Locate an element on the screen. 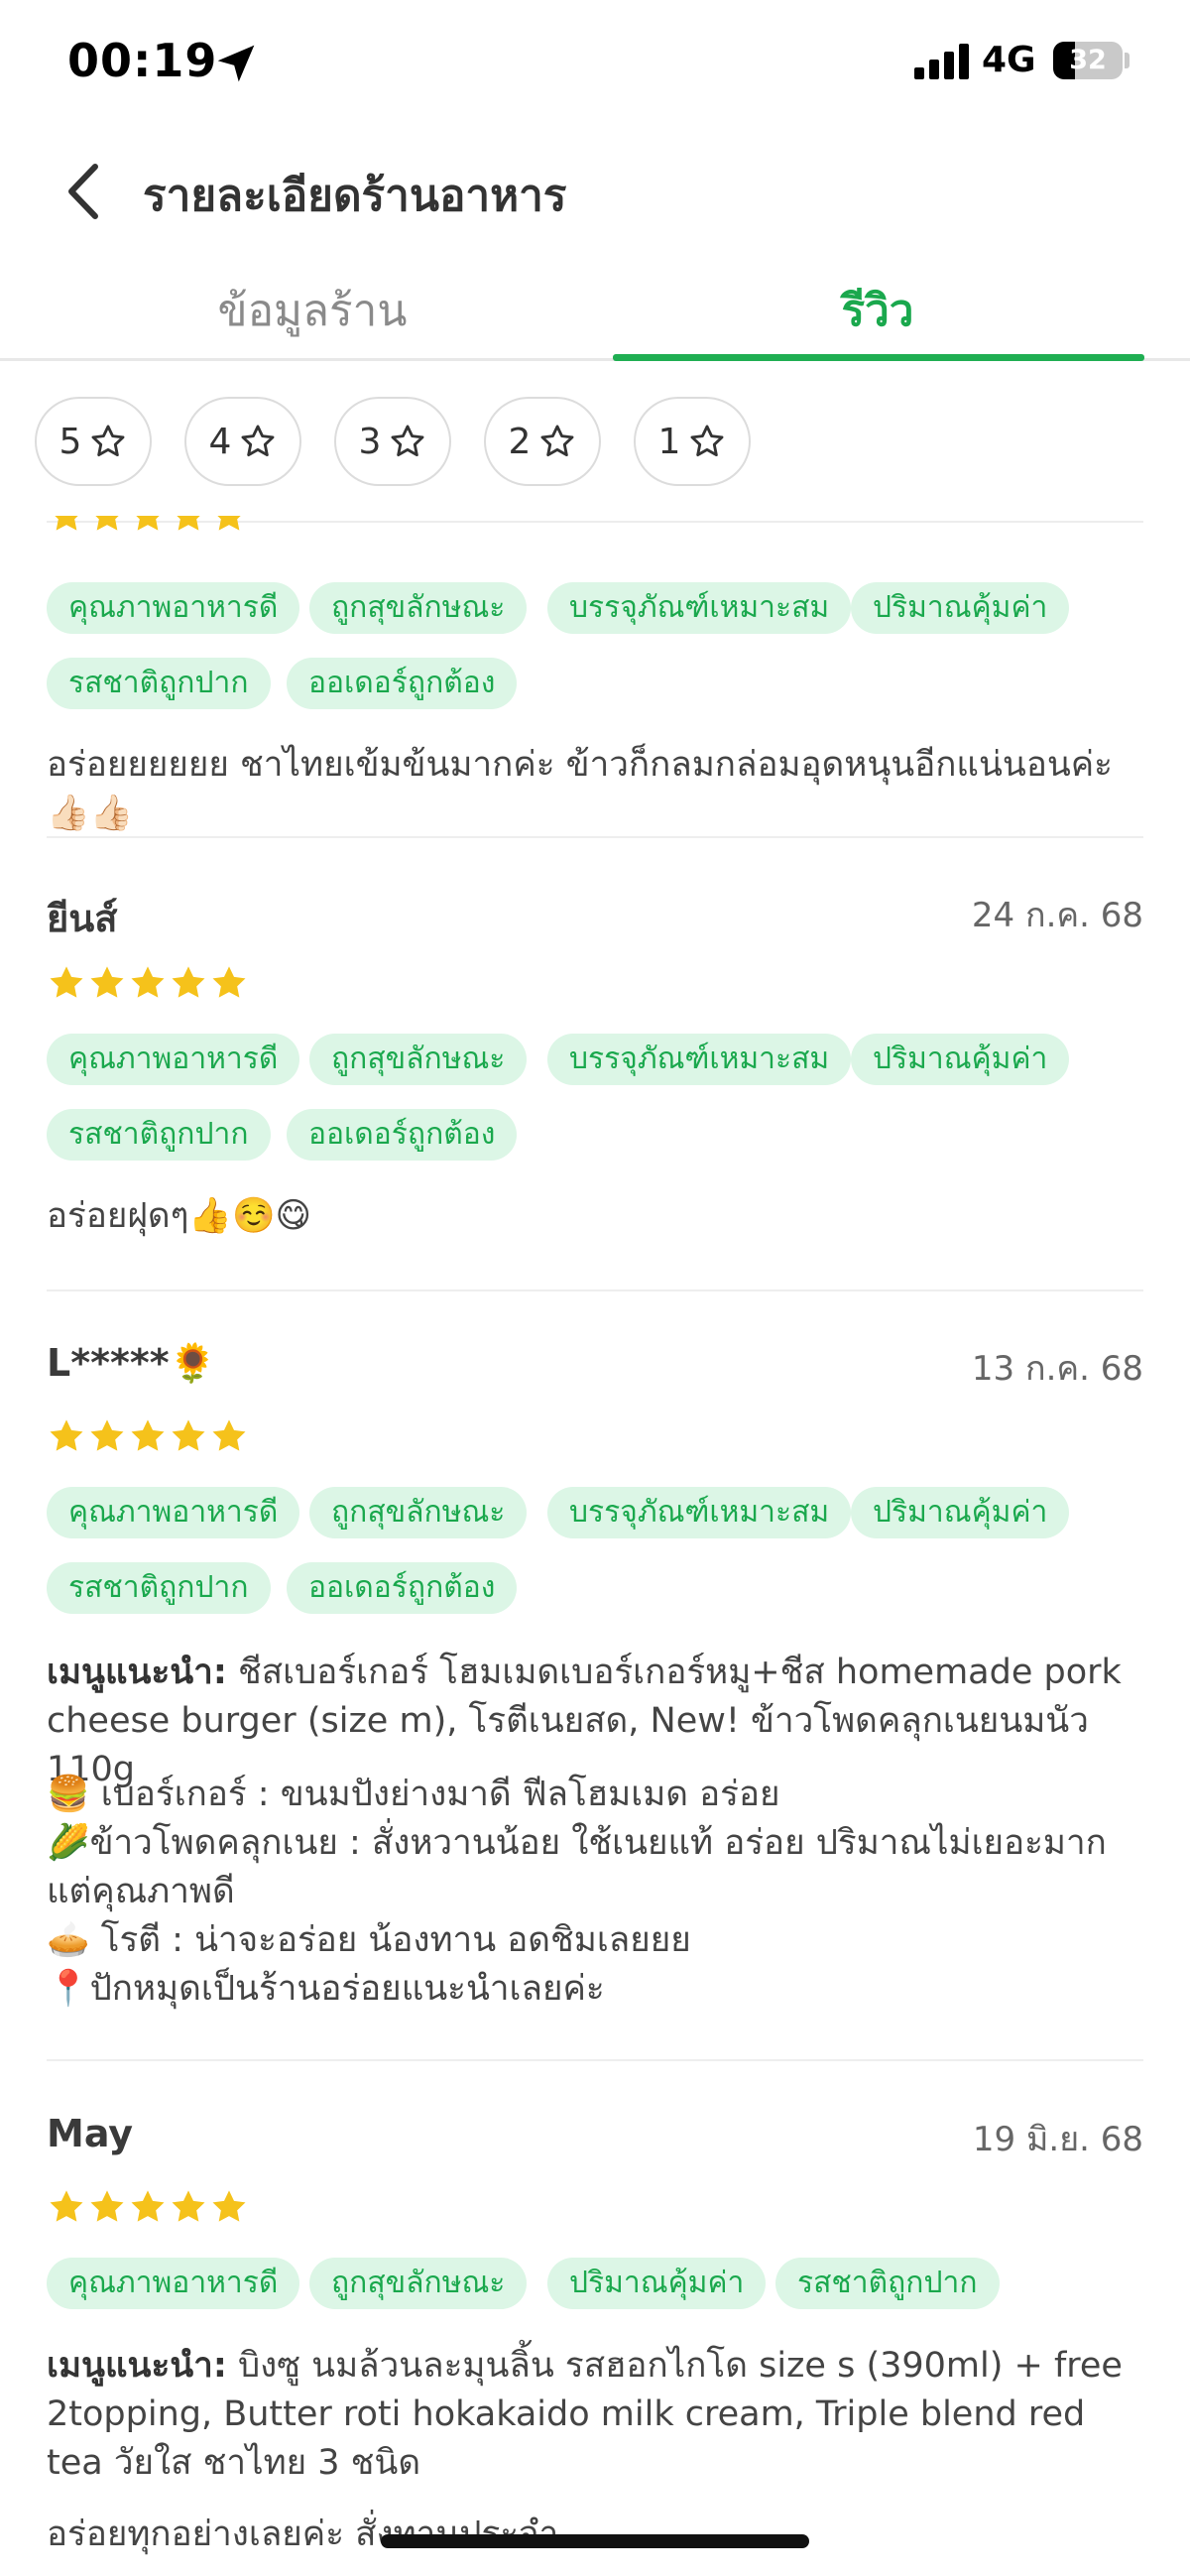 This screenshot has height=2576, width=1190. battery-icon: 32 is located at coordinates (1088, 60).